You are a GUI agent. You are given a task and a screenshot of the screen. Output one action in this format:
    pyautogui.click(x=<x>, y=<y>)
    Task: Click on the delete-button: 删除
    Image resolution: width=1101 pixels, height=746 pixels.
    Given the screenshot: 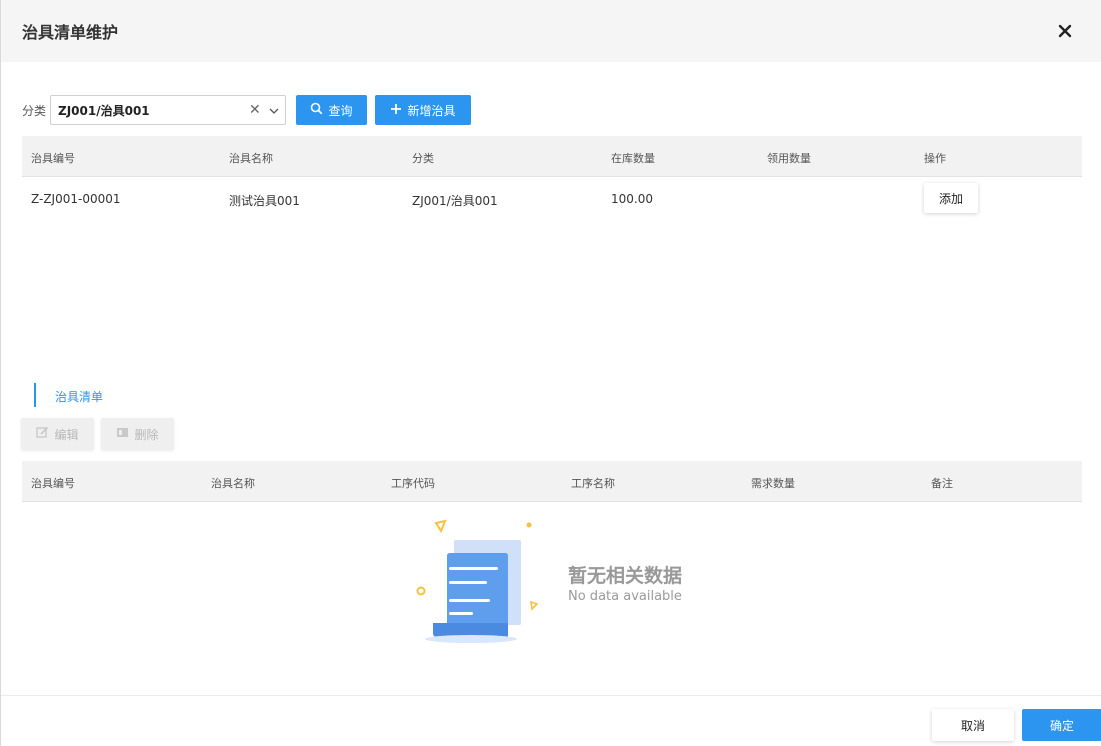 What is the action you would take?
    pyautogui.click(x=137, y=434)
    